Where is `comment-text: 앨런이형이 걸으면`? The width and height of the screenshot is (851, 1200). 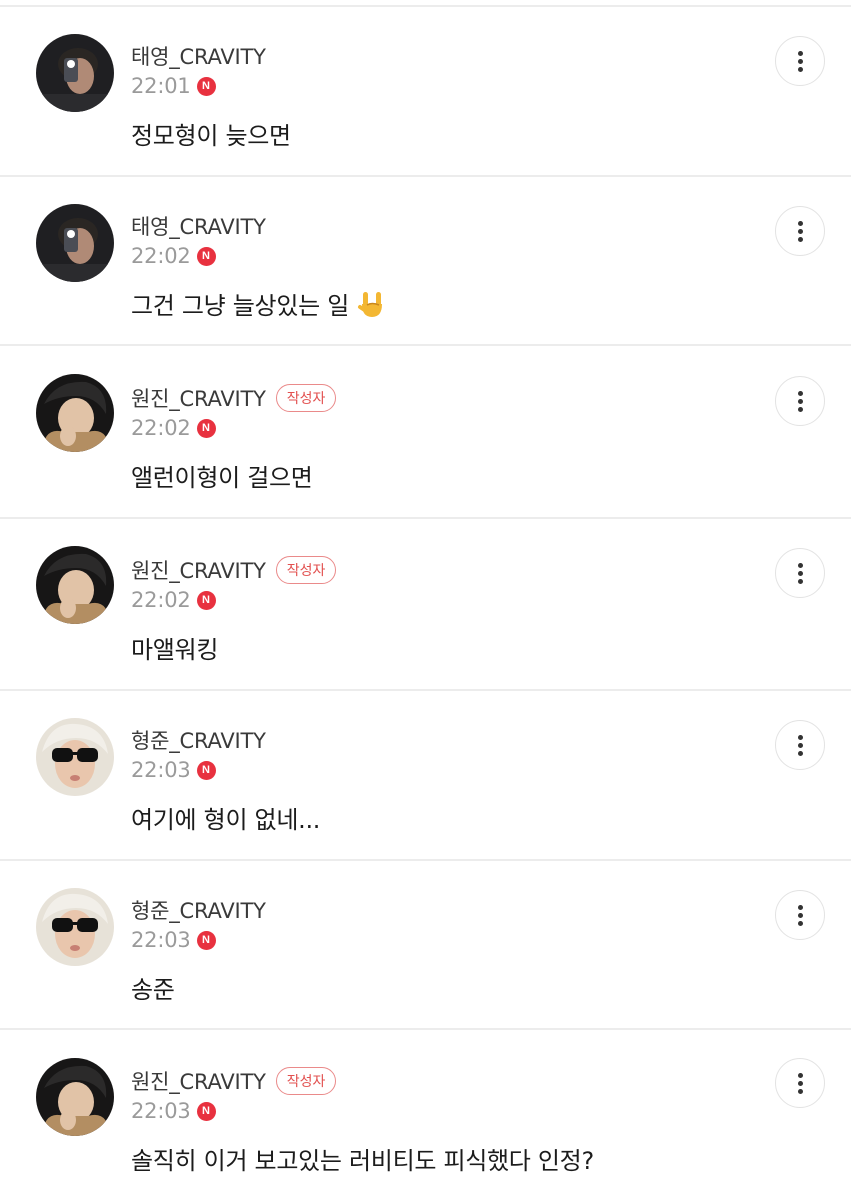
comment-text: 앨런이형이 걸으면 is located at coordinates (222, 478).